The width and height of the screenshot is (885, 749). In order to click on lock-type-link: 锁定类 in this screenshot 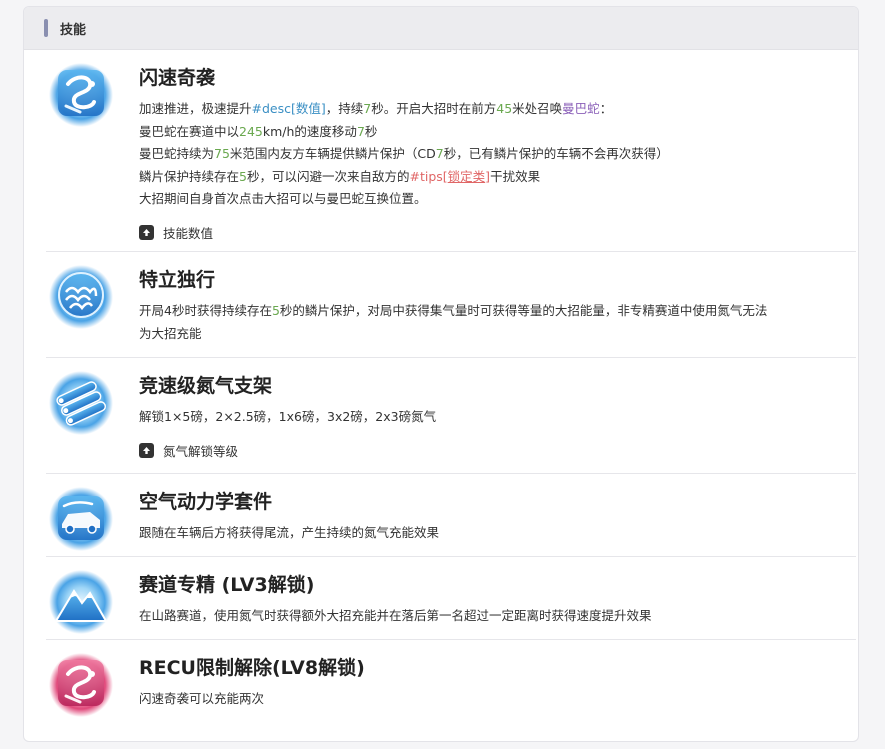, I will do `click(467, 176)`.